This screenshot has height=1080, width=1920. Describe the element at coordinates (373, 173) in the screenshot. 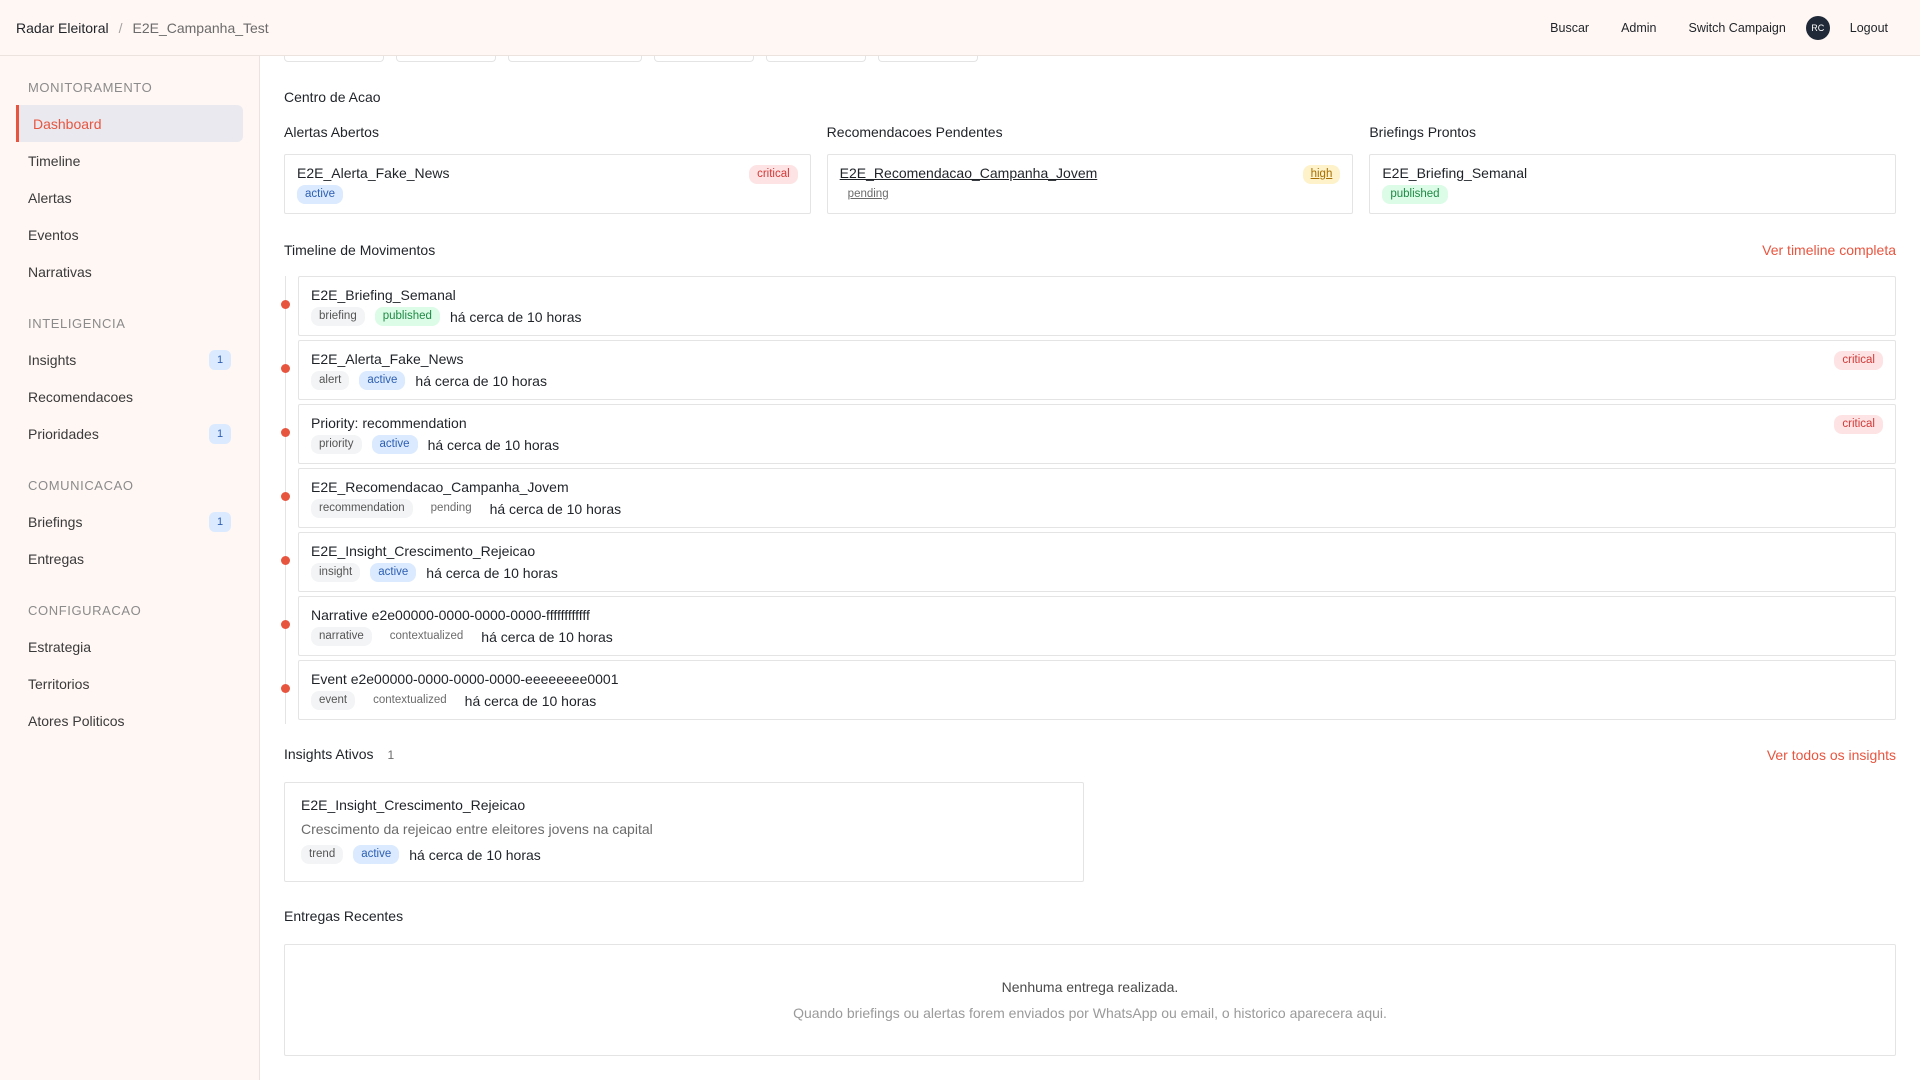

I see `card-title: E2E_Alerta_Fake_News` at that location.